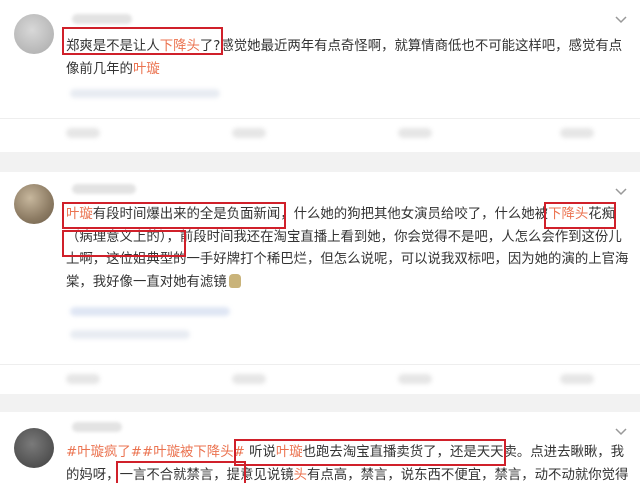 This screenshot has width=640, height=483. What do you see at coordinates (262, 452) in the screenshot?
I see `comment-text-part: 听说` at bounding box center [262, 452].